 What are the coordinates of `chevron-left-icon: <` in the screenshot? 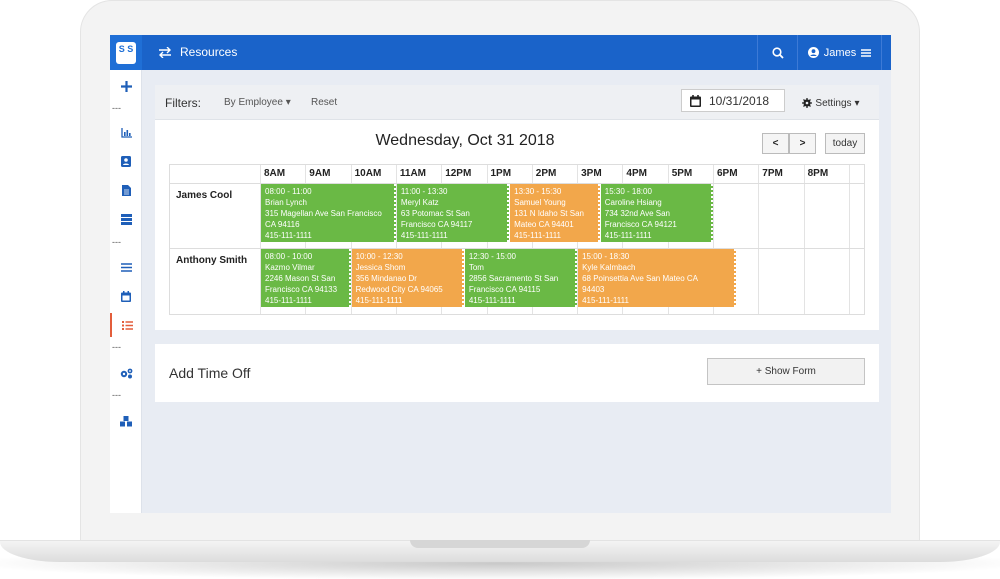 It's located at (775, 143).